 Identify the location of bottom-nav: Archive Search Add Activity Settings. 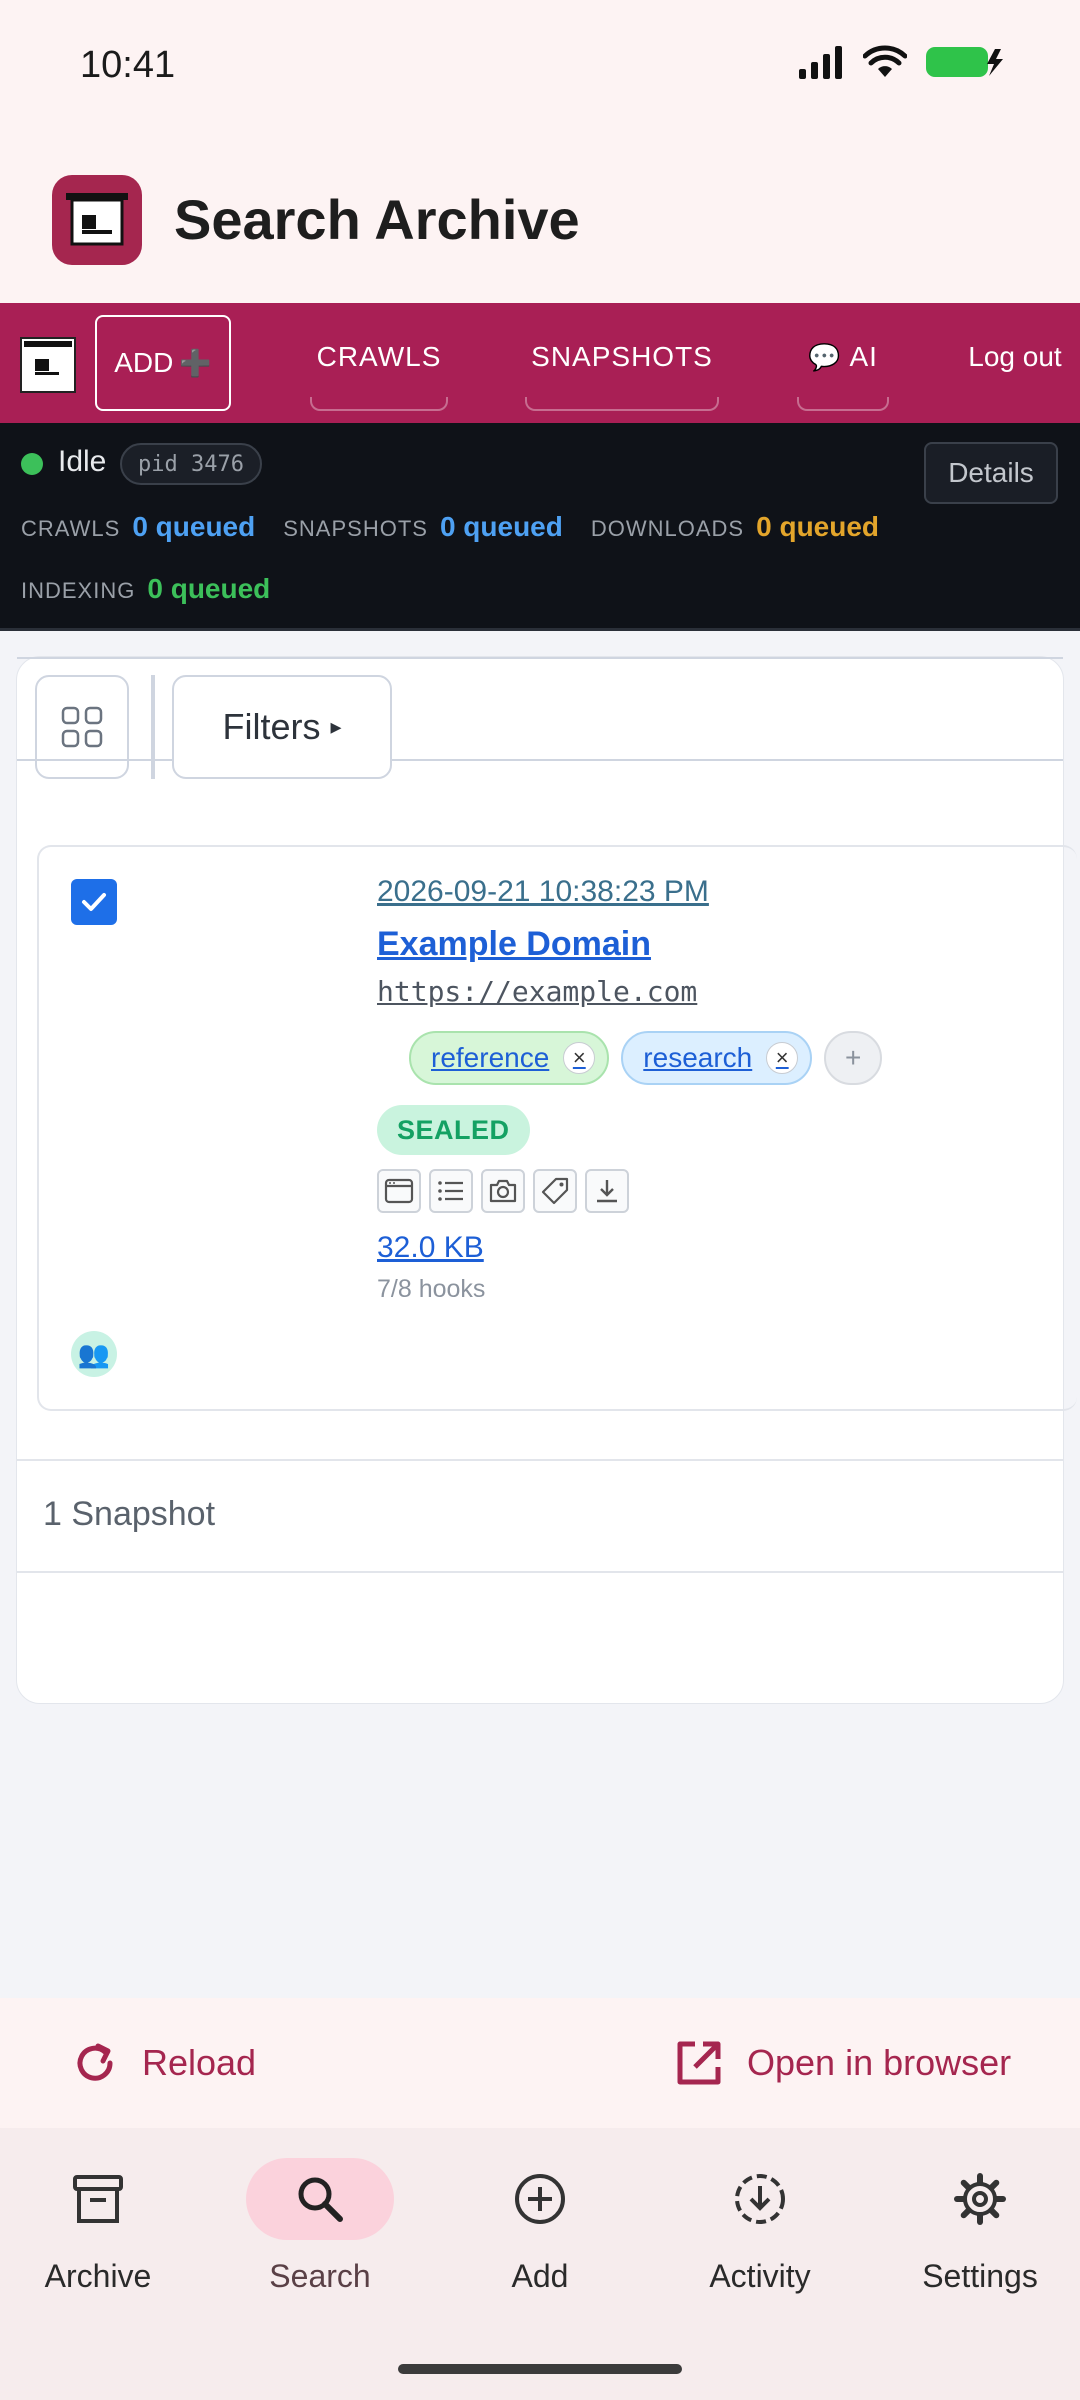
(540, 2264).